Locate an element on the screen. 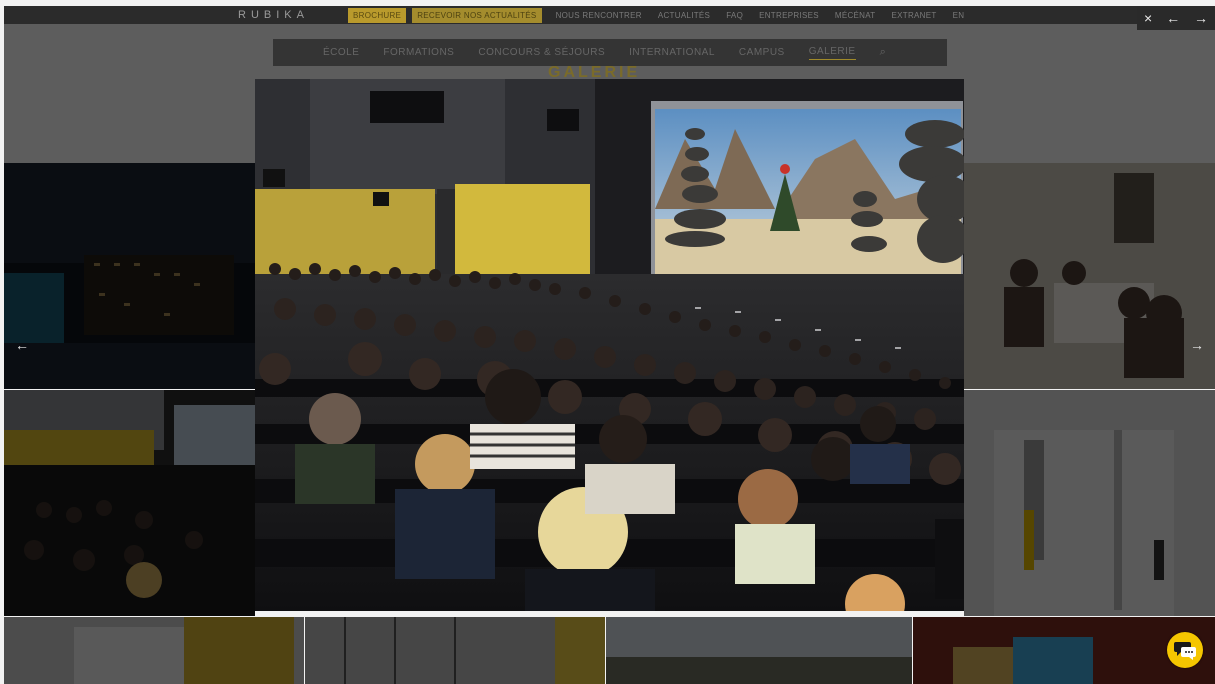 Image resolution: width=1215 pixels, height=684 pixels. gallery-tile-cinema is located at coordinates (129, 503).